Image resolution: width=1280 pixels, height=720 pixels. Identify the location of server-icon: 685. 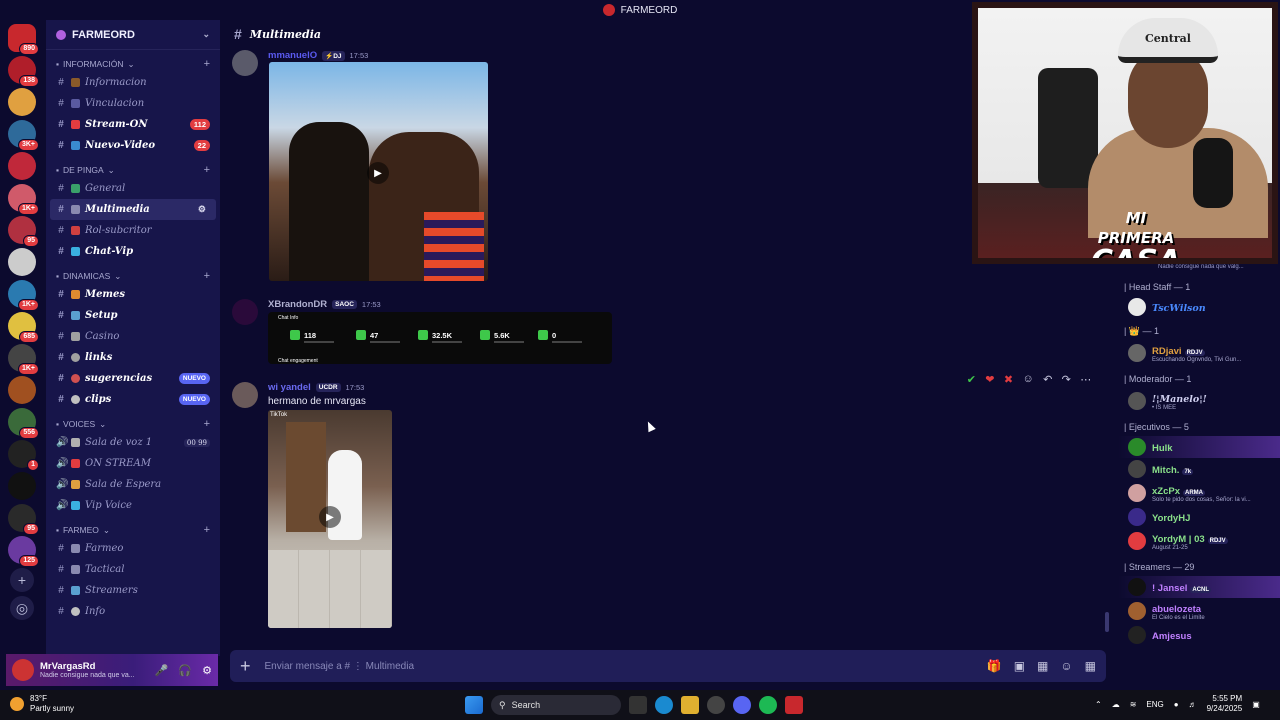
(23, 327).